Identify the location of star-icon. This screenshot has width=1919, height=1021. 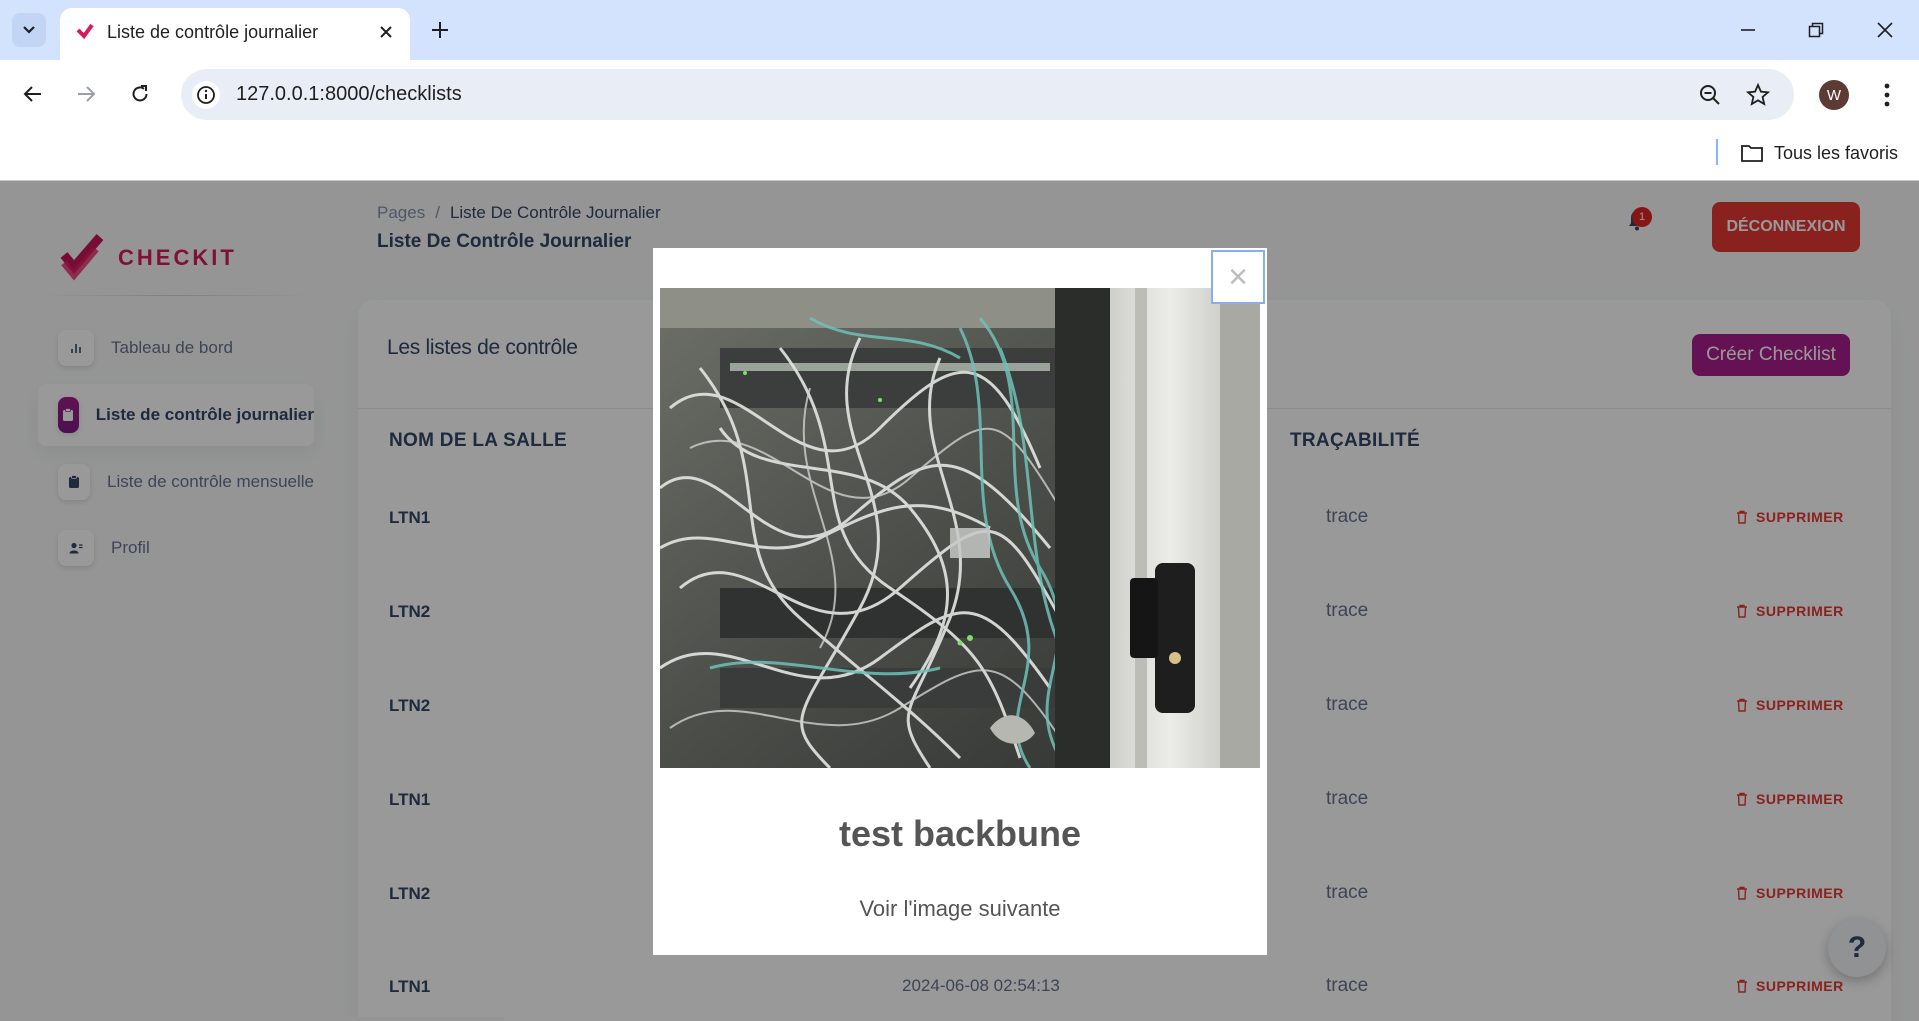
(1758, 94).